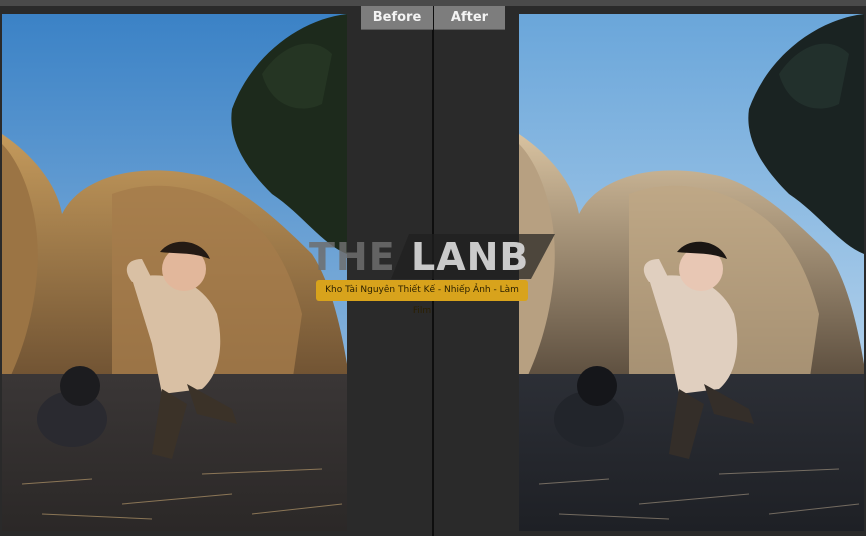 This screenshot has width=866, height=536. Describe the element at coordinates (397, 18) in the screenshot. I see `before-label: Before` at that location.